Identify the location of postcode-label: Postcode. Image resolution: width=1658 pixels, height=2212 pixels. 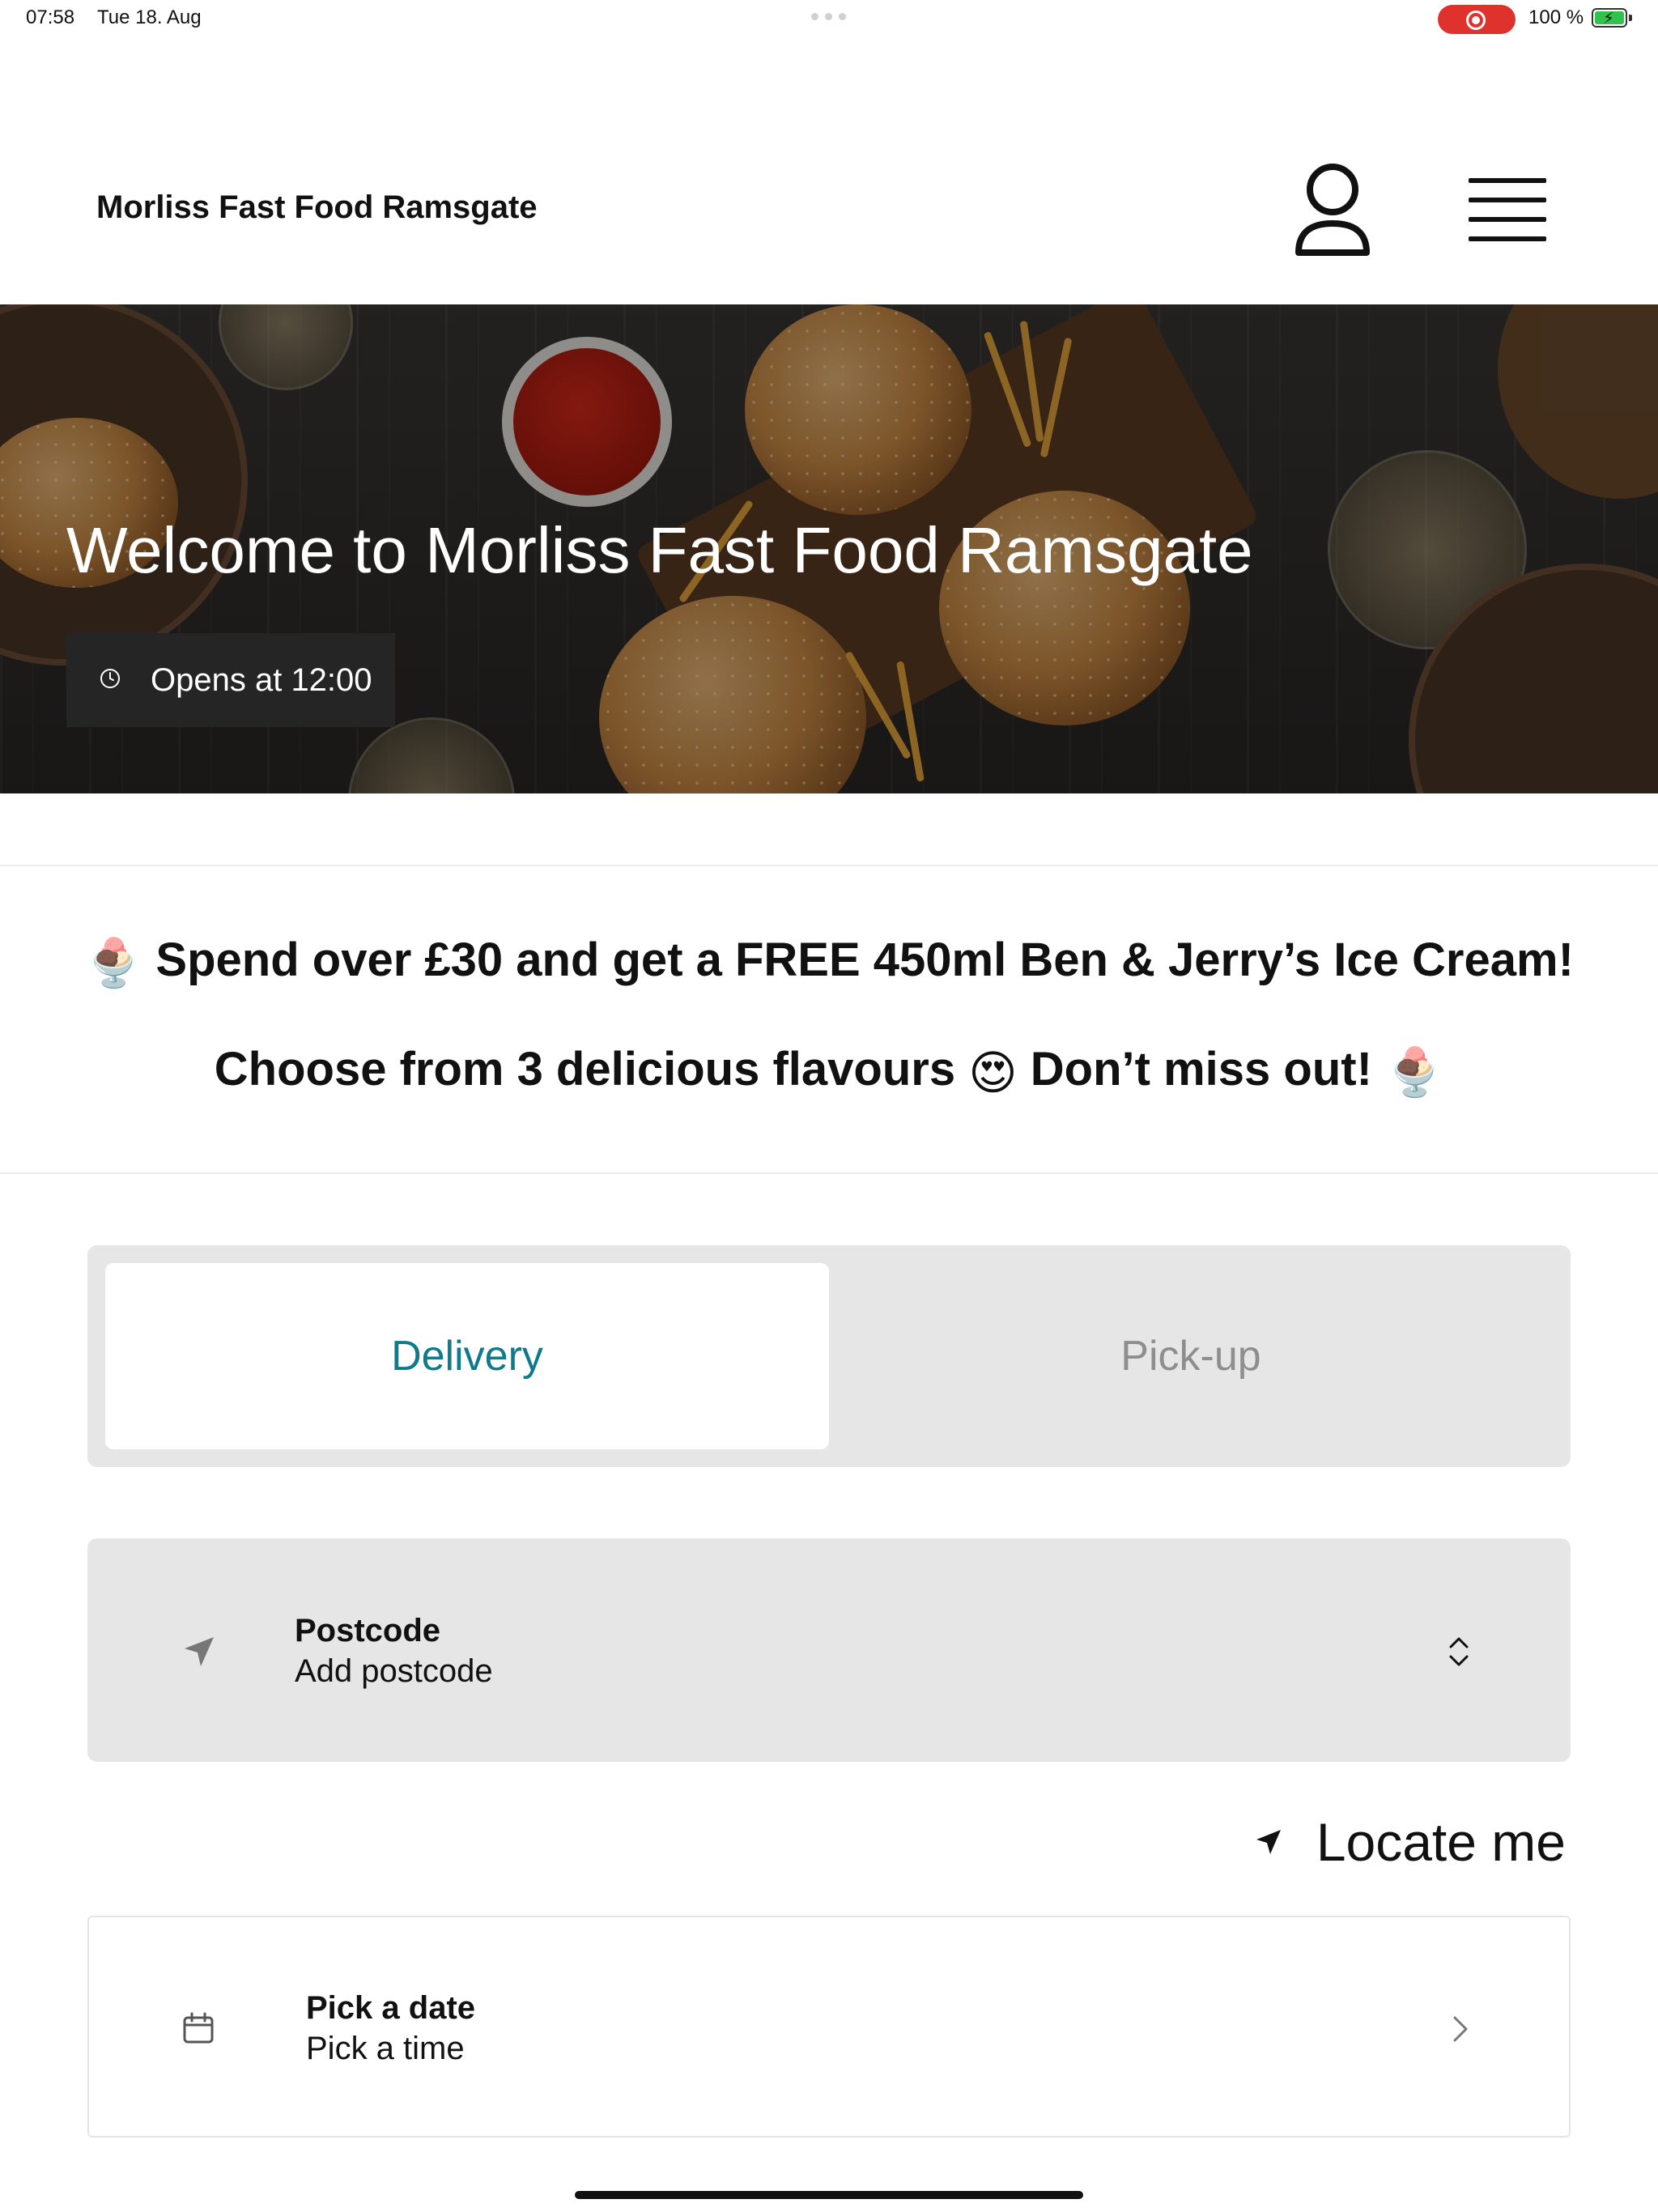
(368, 1631).